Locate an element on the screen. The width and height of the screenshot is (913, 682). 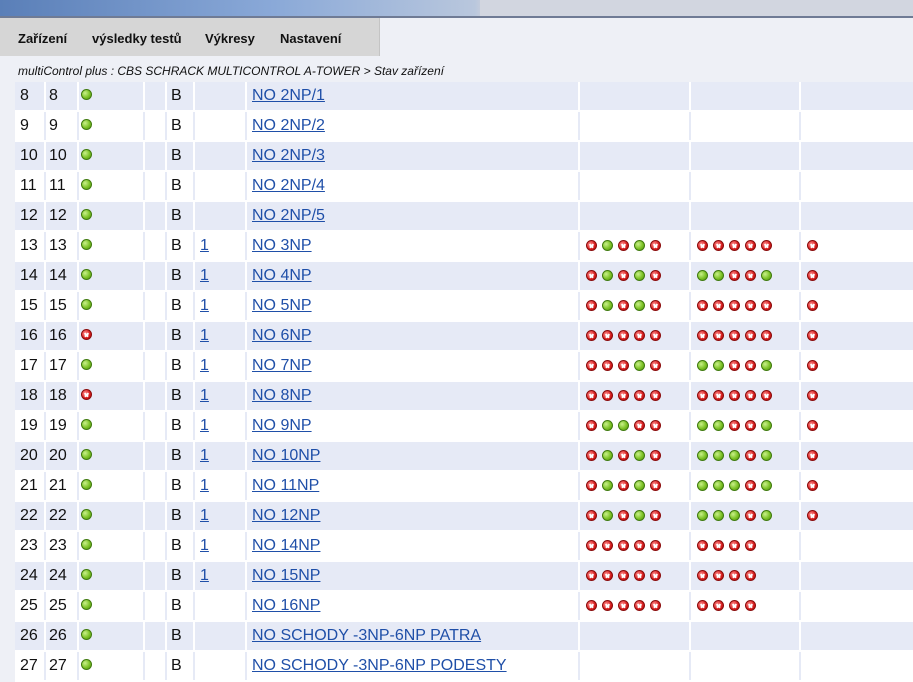
device-name-link: NO 4NP is located at coordinates (282, 275).